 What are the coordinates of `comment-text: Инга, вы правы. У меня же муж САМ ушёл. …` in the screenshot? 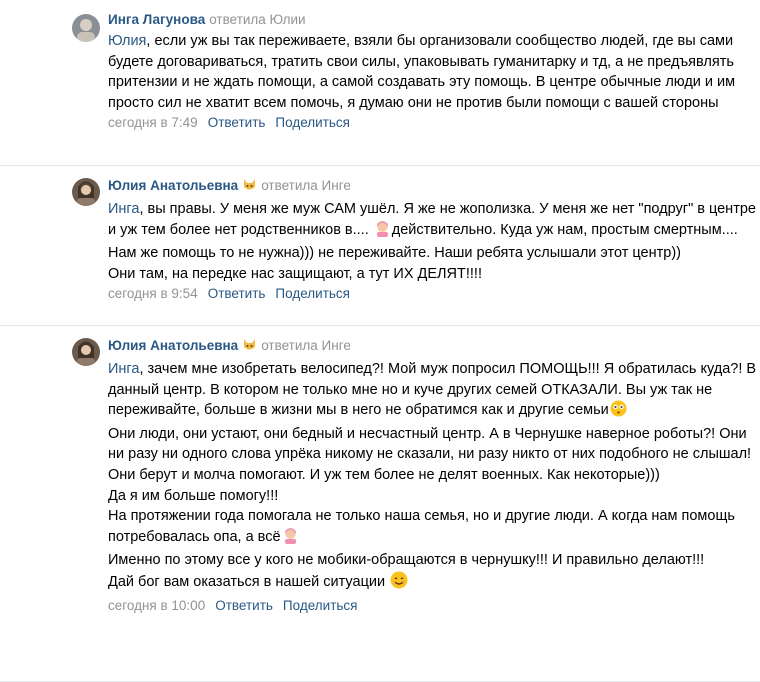 It's located at (432, 241).